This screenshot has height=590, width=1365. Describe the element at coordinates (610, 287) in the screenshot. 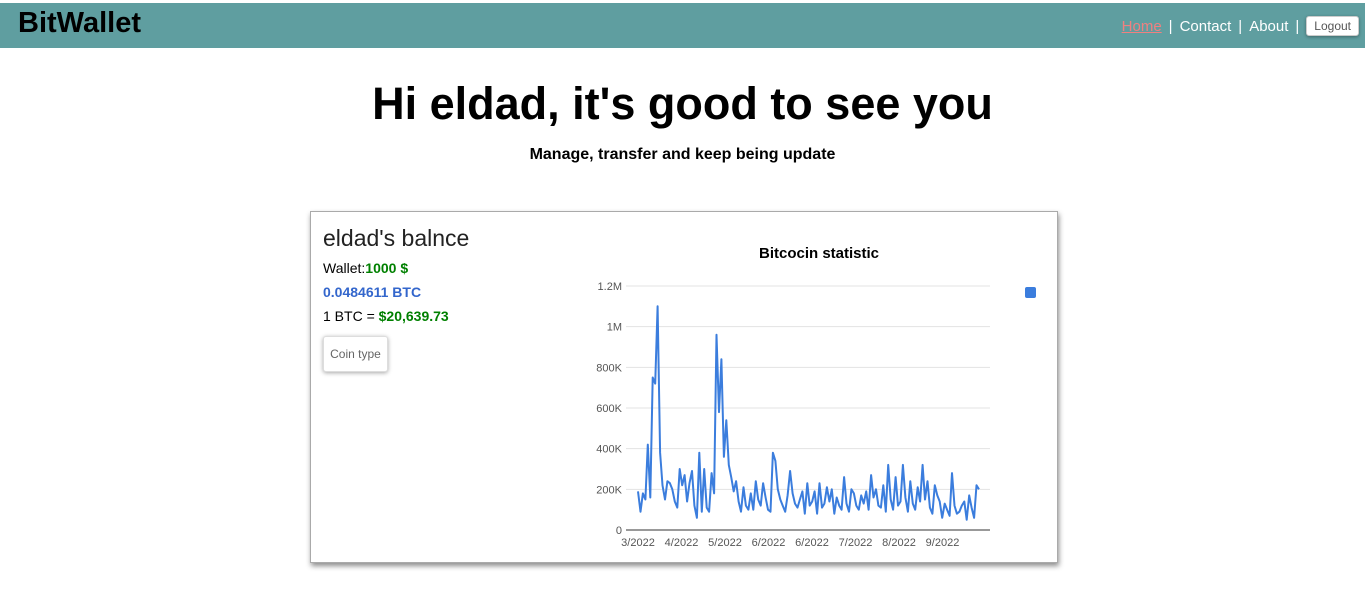

I see `y-tick-label: 1.2M` at that location.